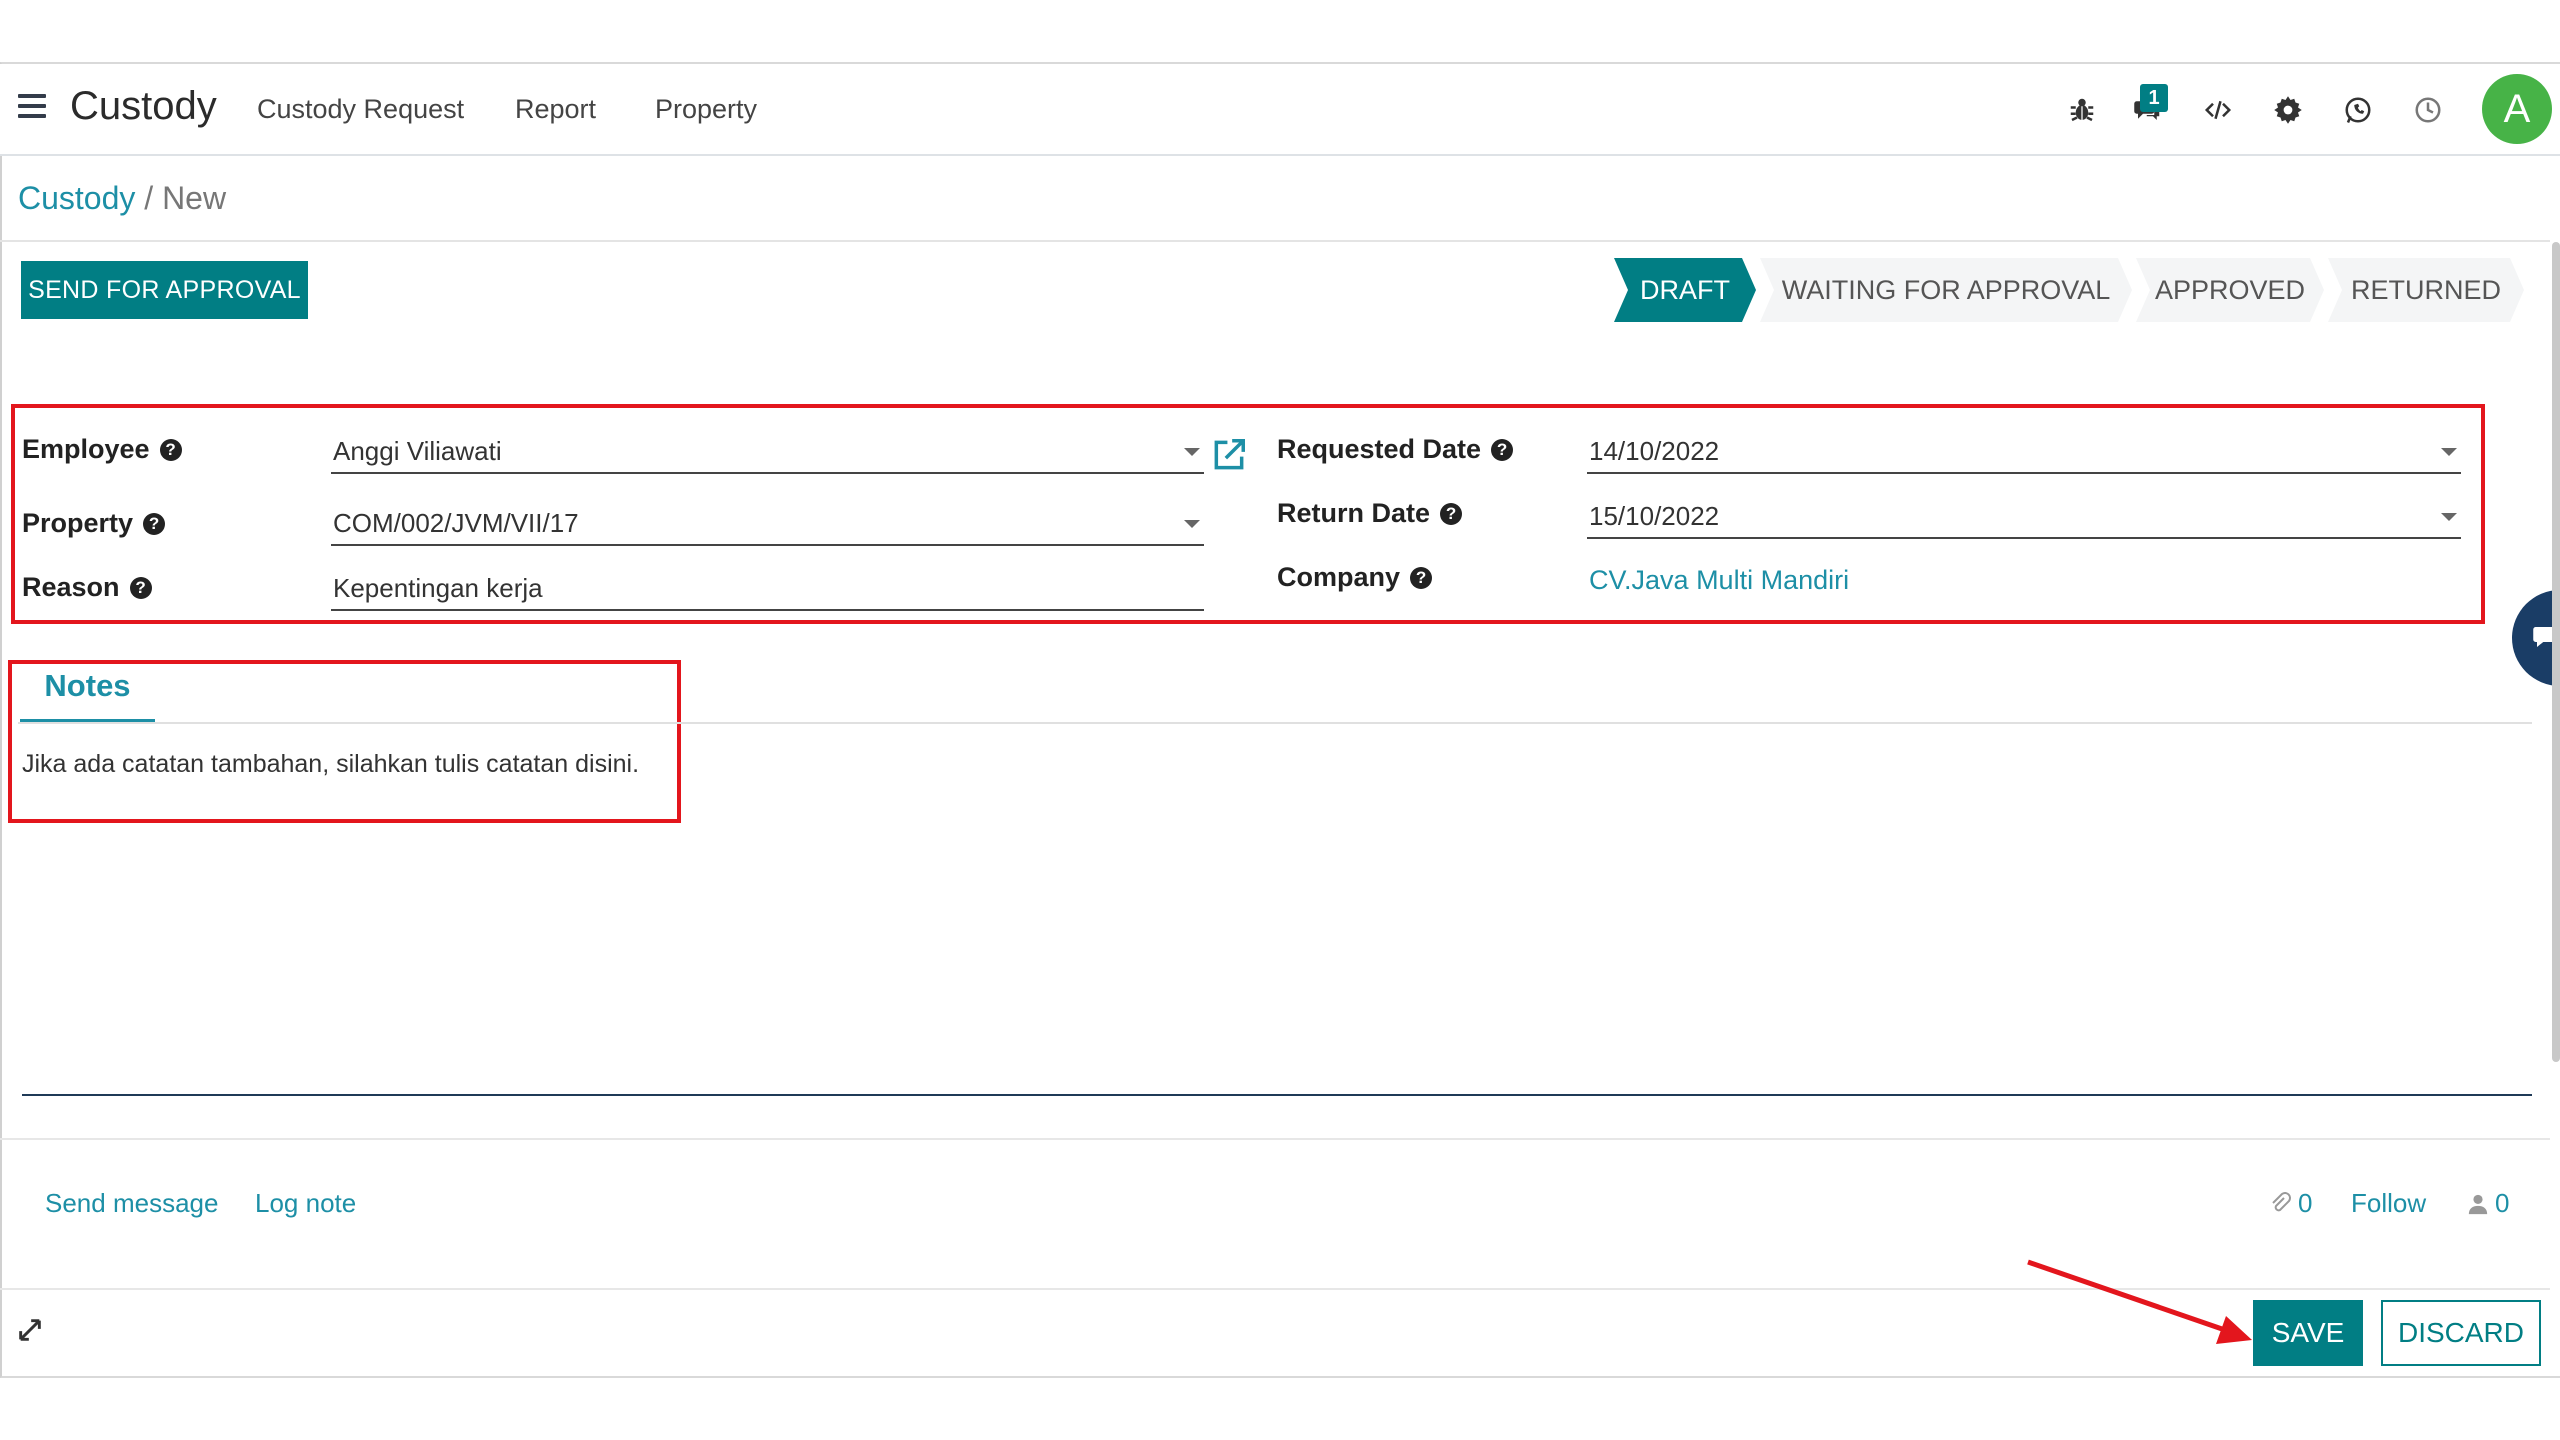 This screenshot has height=1440, width=2560. I want to click on reason-label: Reason ?, so click(87, 587).